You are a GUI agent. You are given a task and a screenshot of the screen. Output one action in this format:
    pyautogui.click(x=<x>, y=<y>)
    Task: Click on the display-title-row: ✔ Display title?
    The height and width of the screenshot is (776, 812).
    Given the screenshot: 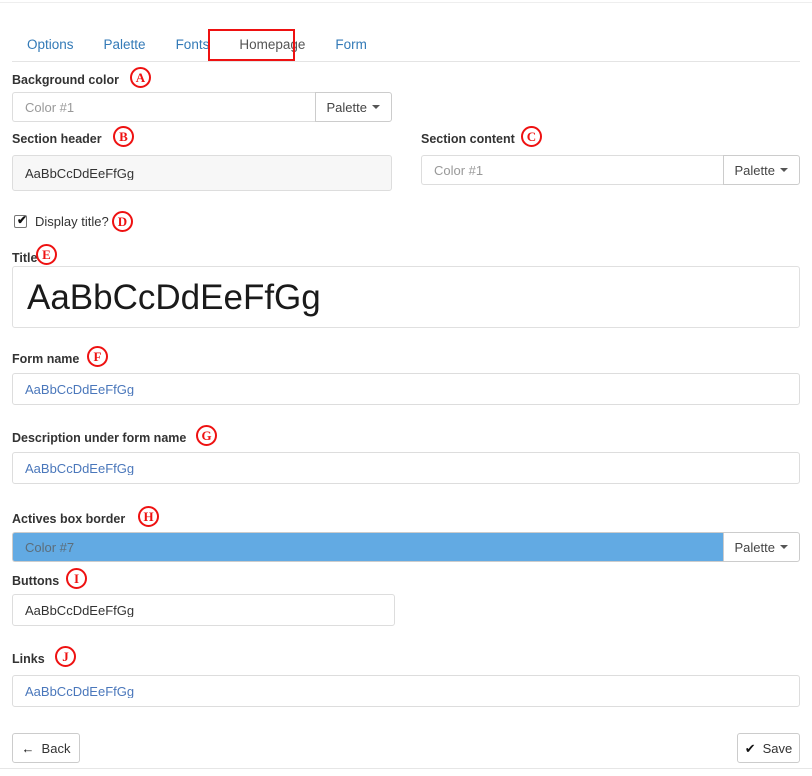 What is the action you would take?
    pyautogui.click(x=61, y=221)
    